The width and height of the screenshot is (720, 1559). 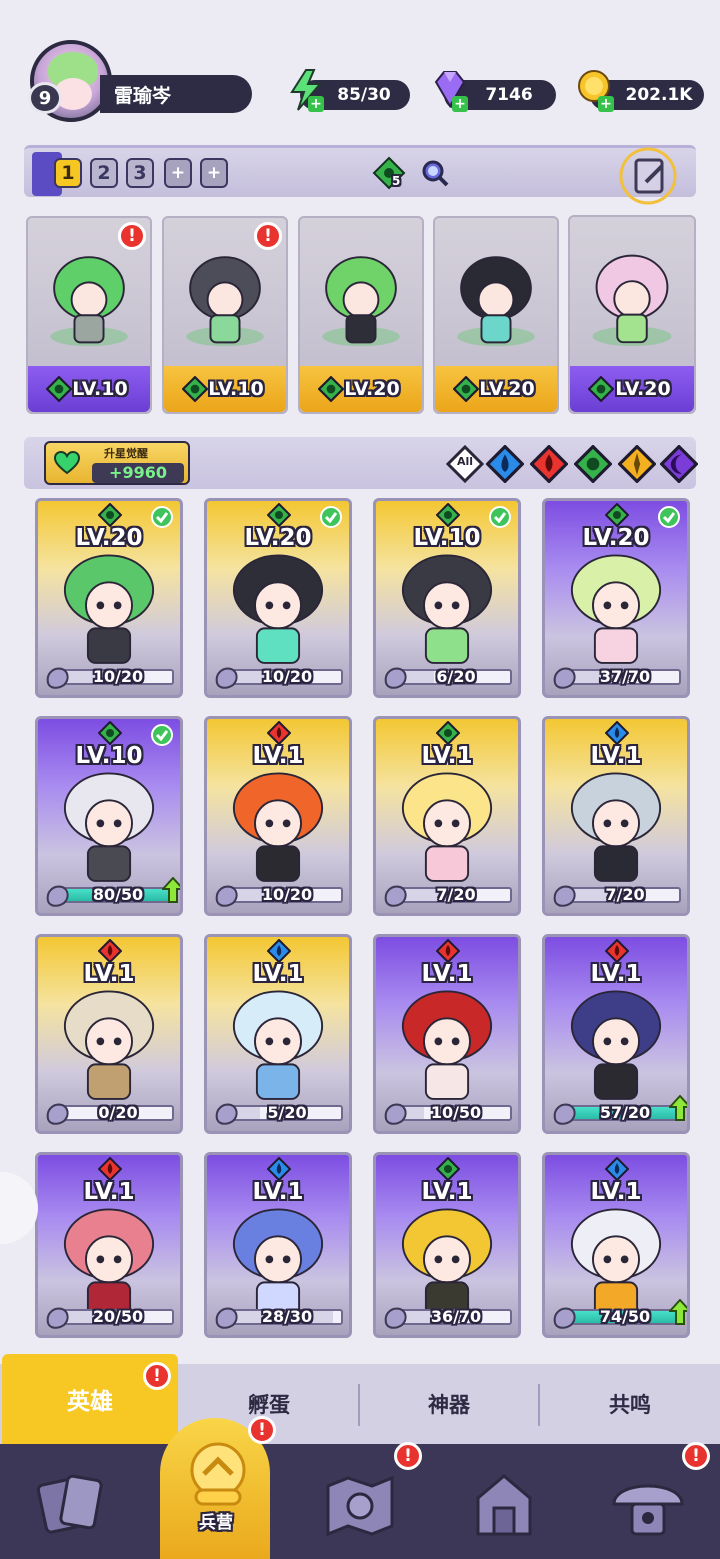 What do you see at coordinates (616, 1034) in the screenshot?
I see `hero-card: LV.1 57/20` at bounding box center [616, 1034].